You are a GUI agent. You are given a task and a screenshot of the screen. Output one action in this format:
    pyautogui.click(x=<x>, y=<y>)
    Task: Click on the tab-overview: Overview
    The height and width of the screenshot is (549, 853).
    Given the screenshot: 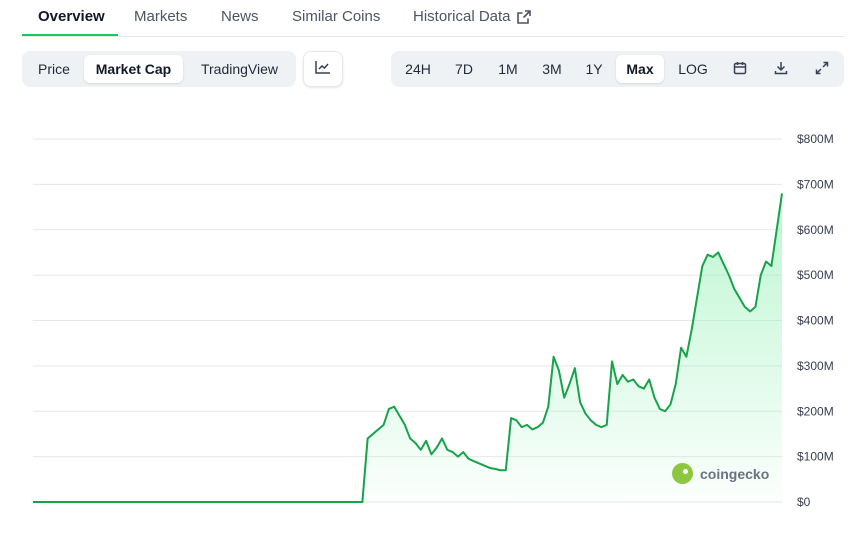 What is the action you would take?
    pyautogui.click(x=71, y=16)
    